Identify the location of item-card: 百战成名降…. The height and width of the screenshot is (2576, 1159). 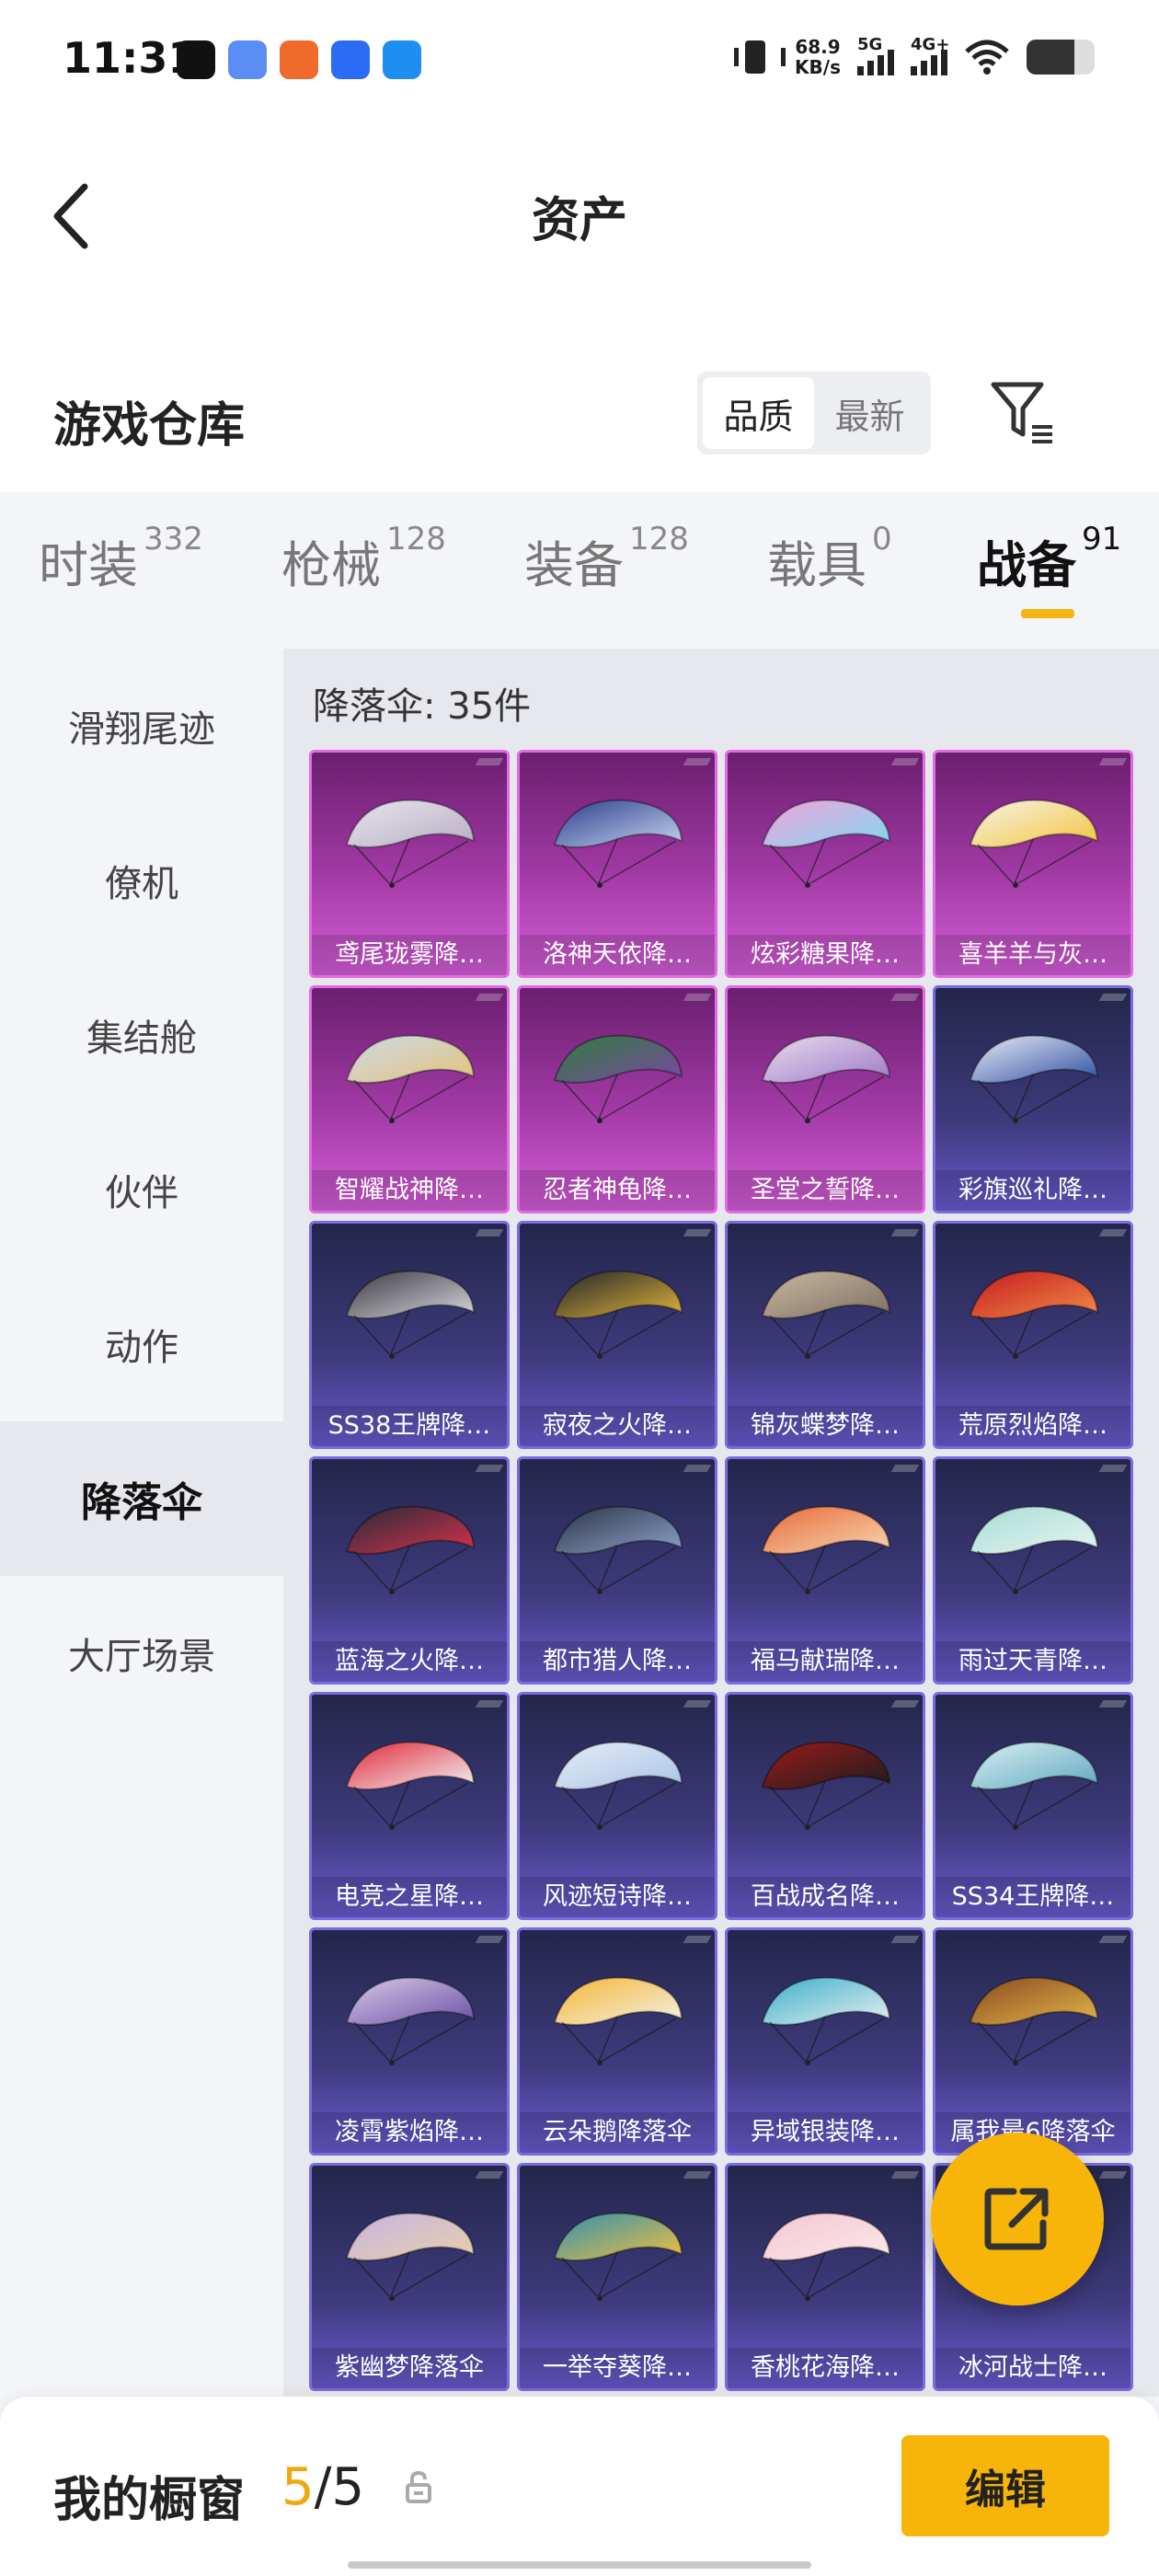
(825, 1806).